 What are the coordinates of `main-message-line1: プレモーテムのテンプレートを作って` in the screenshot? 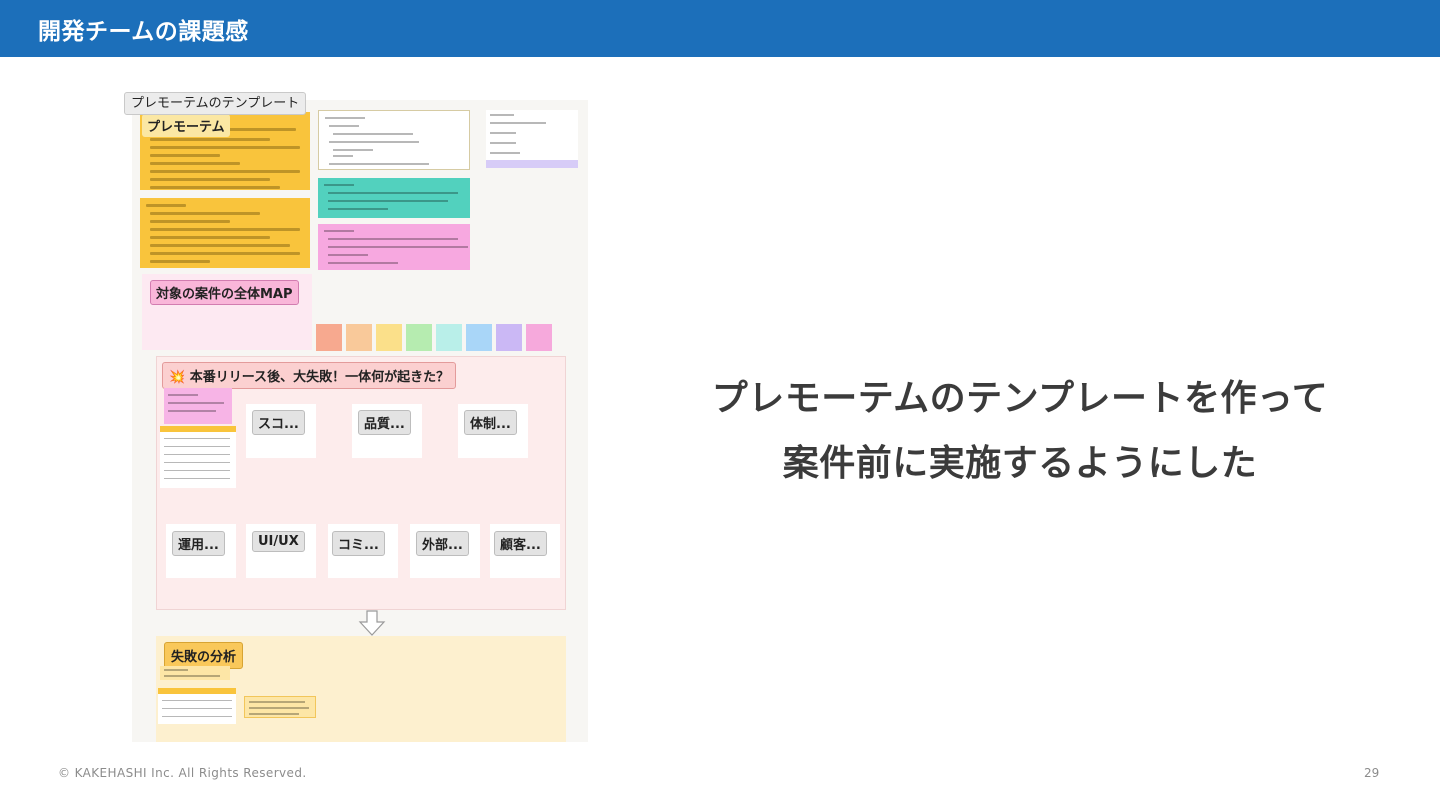 It's located at (1020, 398).